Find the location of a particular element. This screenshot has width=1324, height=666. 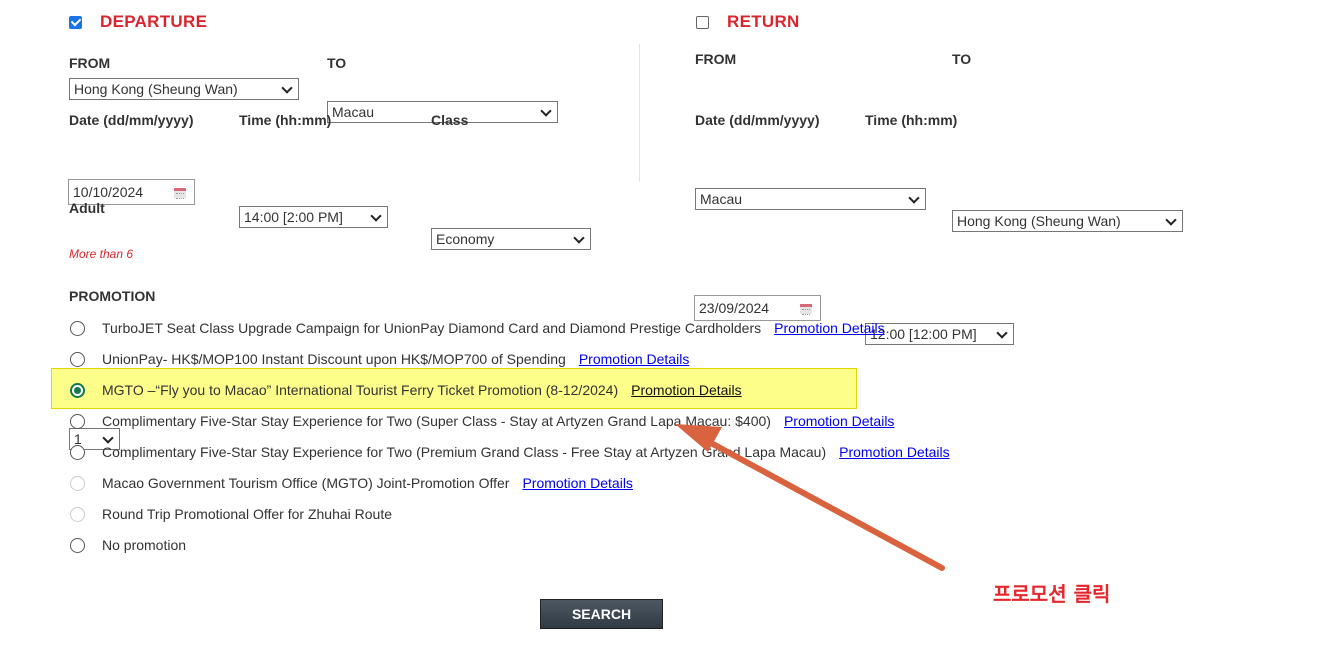

arrow-shaft is located at coordinates (821, 502).